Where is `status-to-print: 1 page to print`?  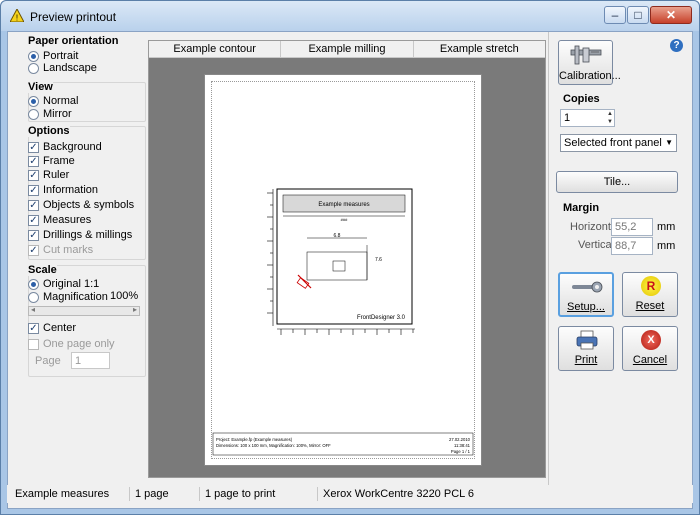 status-to-print: 1 page to print is located at coordinates (240, 494).